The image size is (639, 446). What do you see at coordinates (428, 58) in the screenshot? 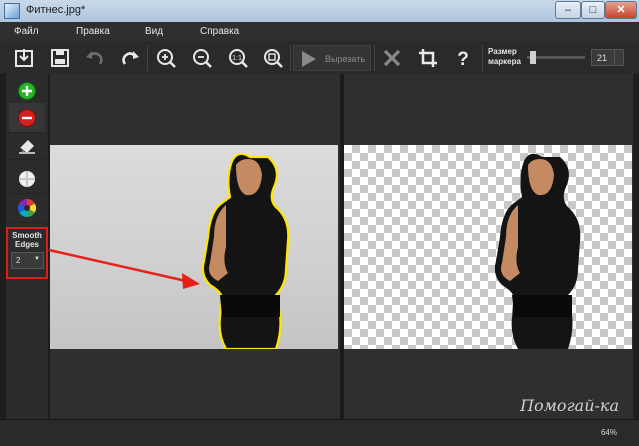
I see `crop-icon` at bounding box center [428, 58].